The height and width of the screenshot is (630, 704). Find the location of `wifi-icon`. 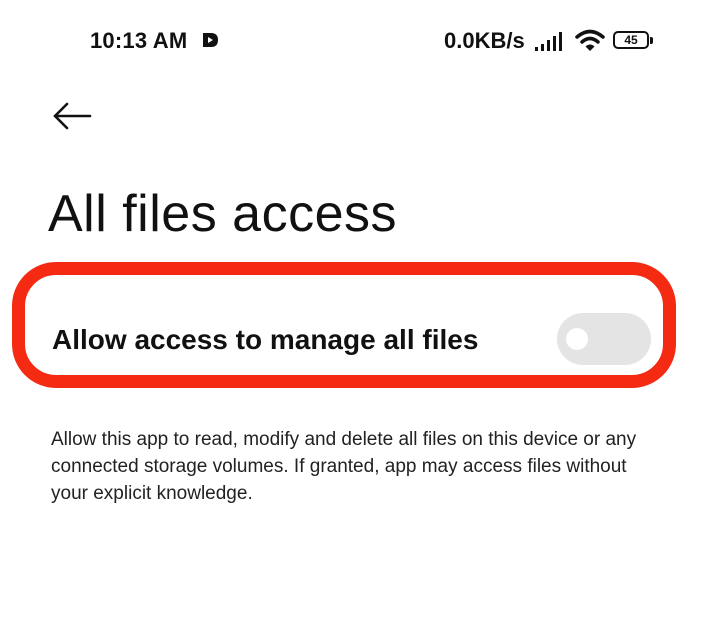

wifi-icon is located at coordinates (590, 40).